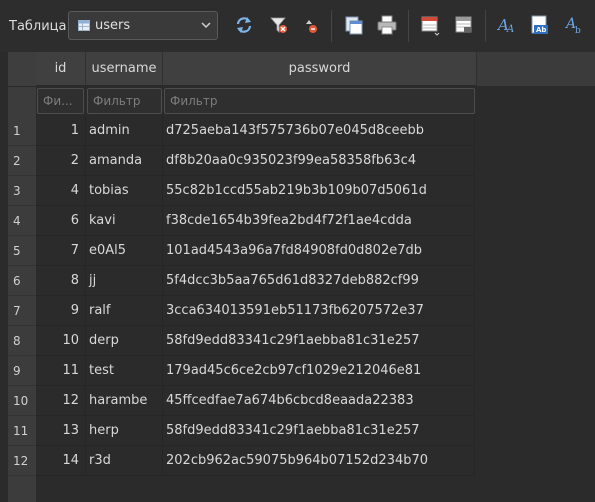  Describe the element at coordinates (319, 191) in the screenshot. I see `cell-password: 55c82b1ccd55ab219b3b109b07d5061d` at that location.